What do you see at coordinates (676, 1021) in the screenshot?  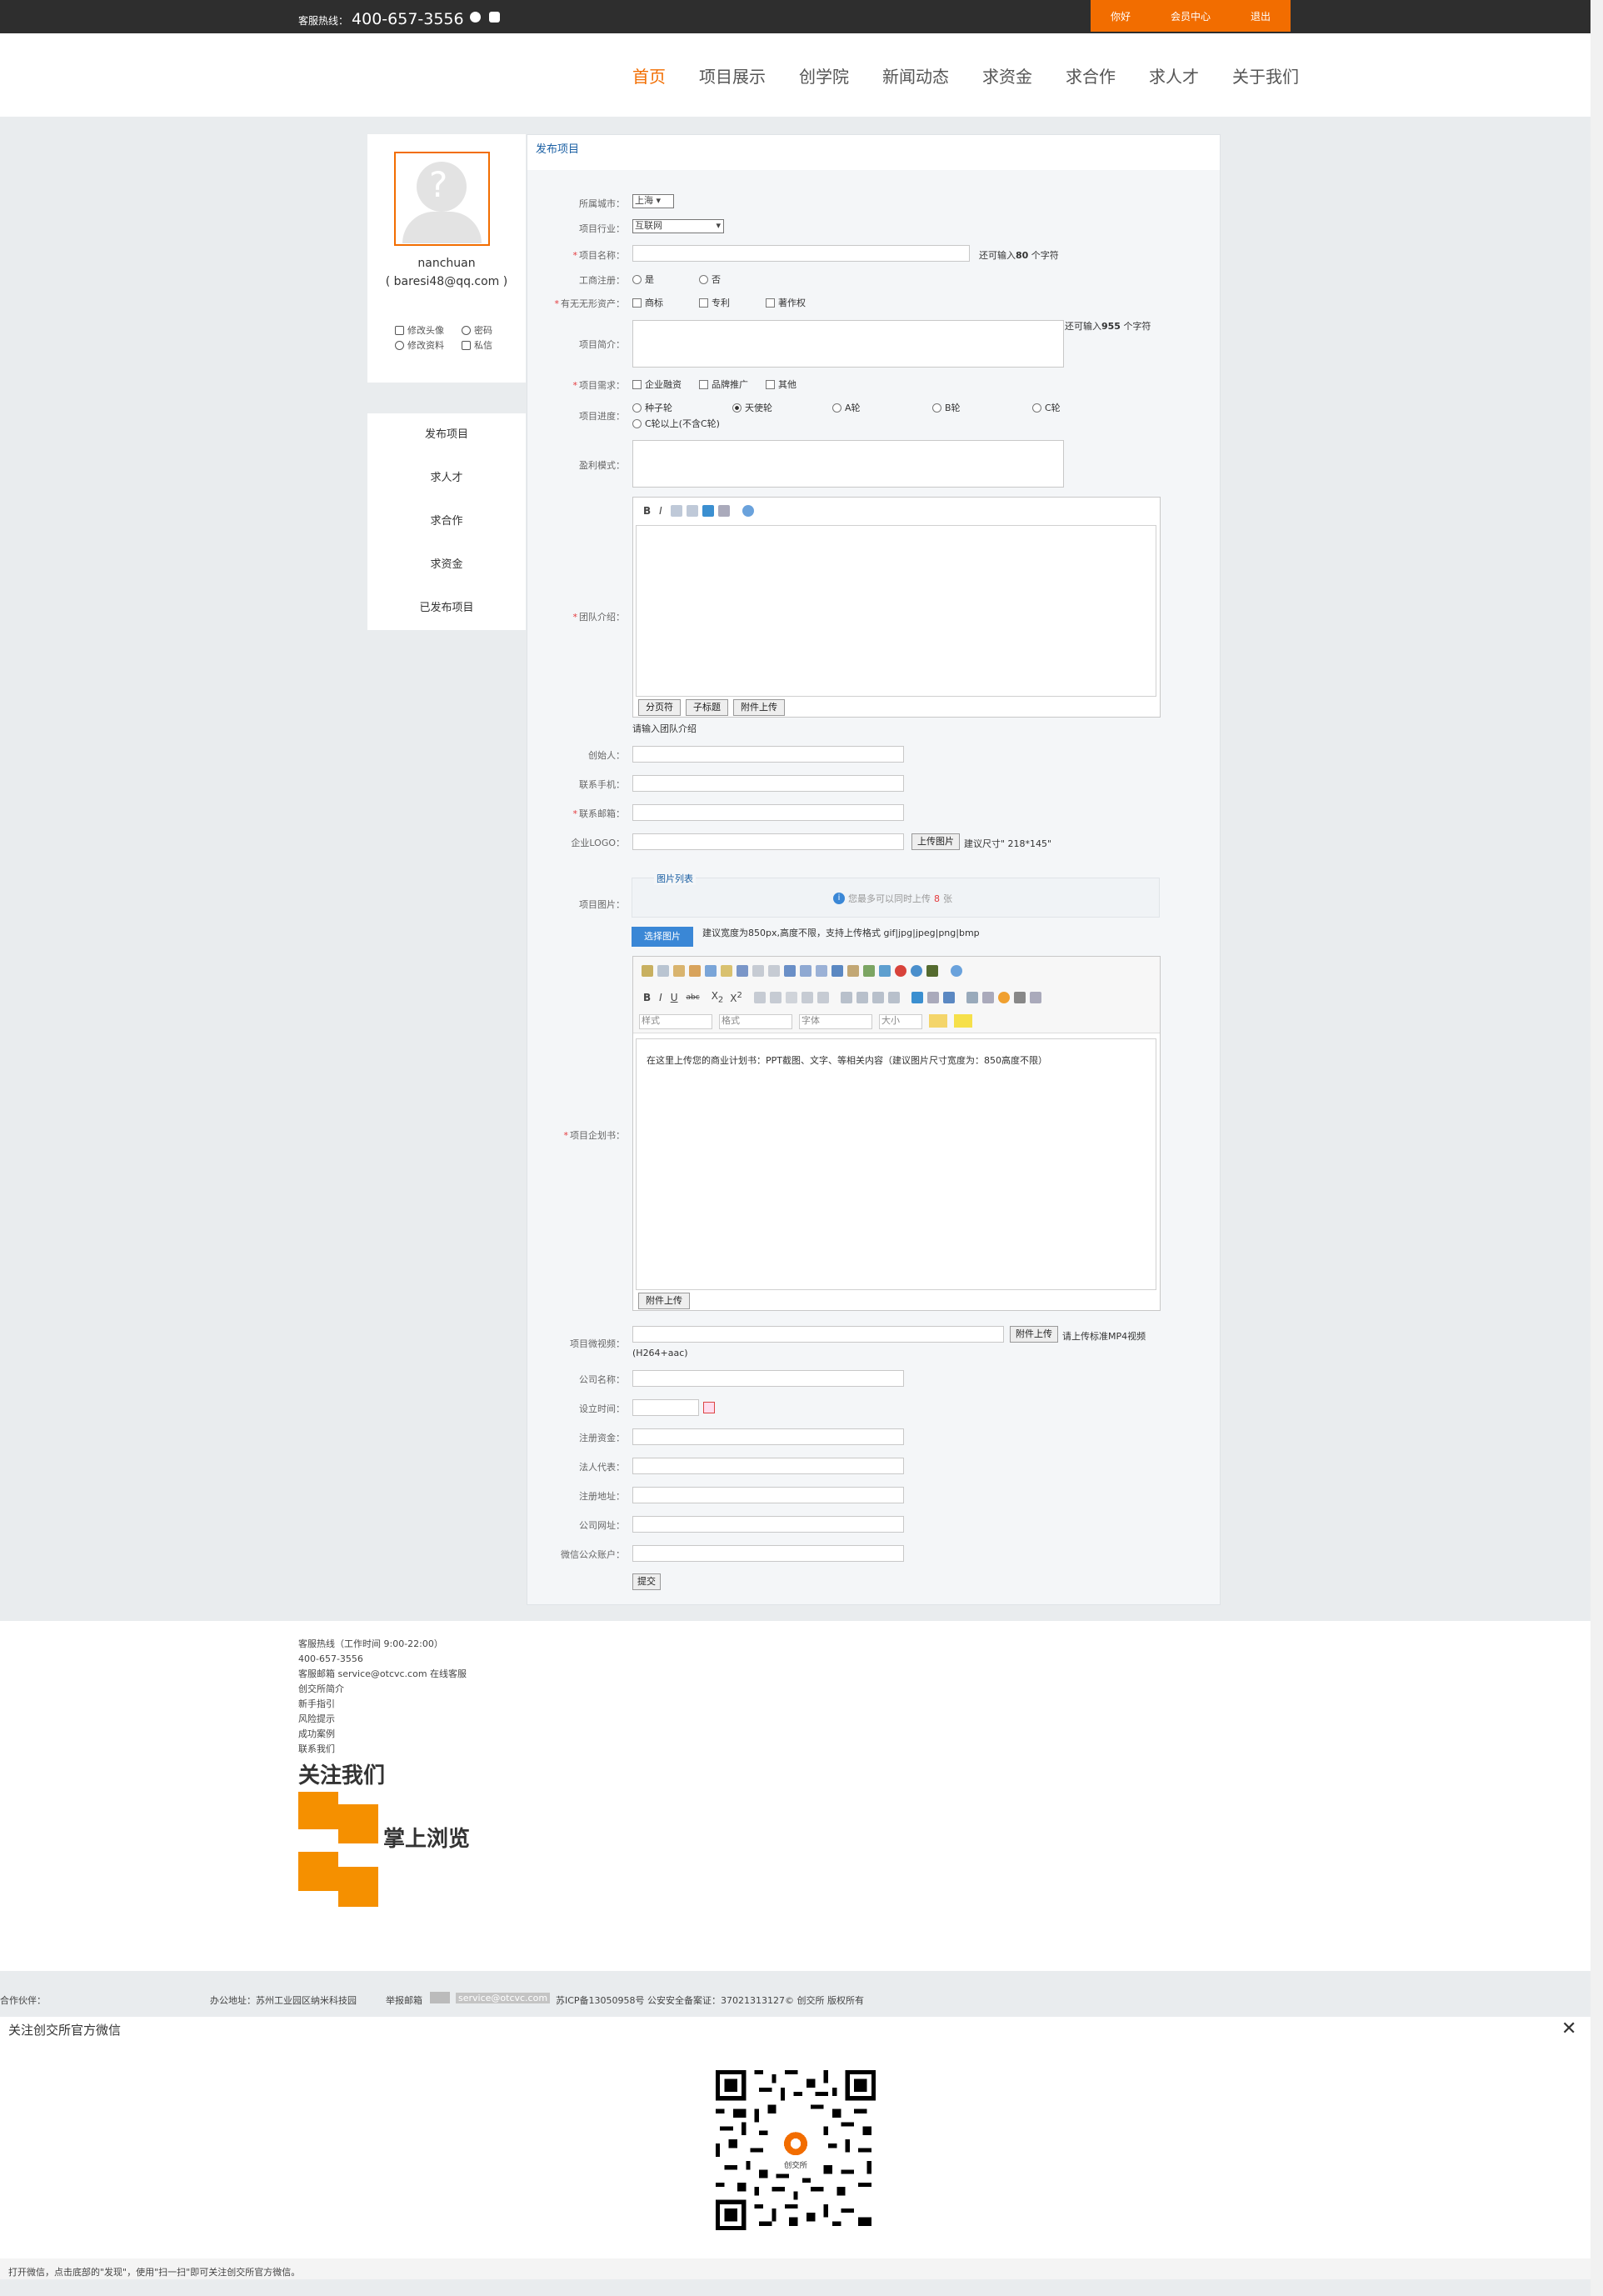 I see `style-select: 样式` at bounding box center [676, 1021].